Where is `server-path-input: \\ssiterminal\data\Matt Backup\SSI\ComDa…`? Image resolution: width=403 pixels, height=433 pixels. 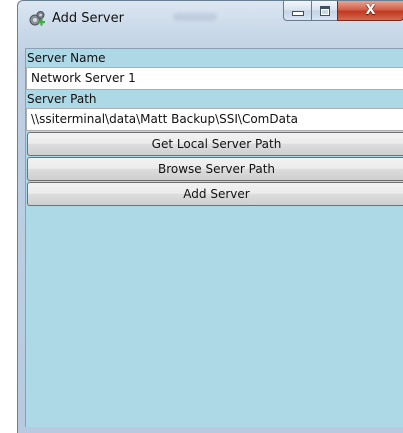
server-path-input: \\ssiterminal\data\Matt Backup\SSI\ComDa… is located at coordinates (214, 119).